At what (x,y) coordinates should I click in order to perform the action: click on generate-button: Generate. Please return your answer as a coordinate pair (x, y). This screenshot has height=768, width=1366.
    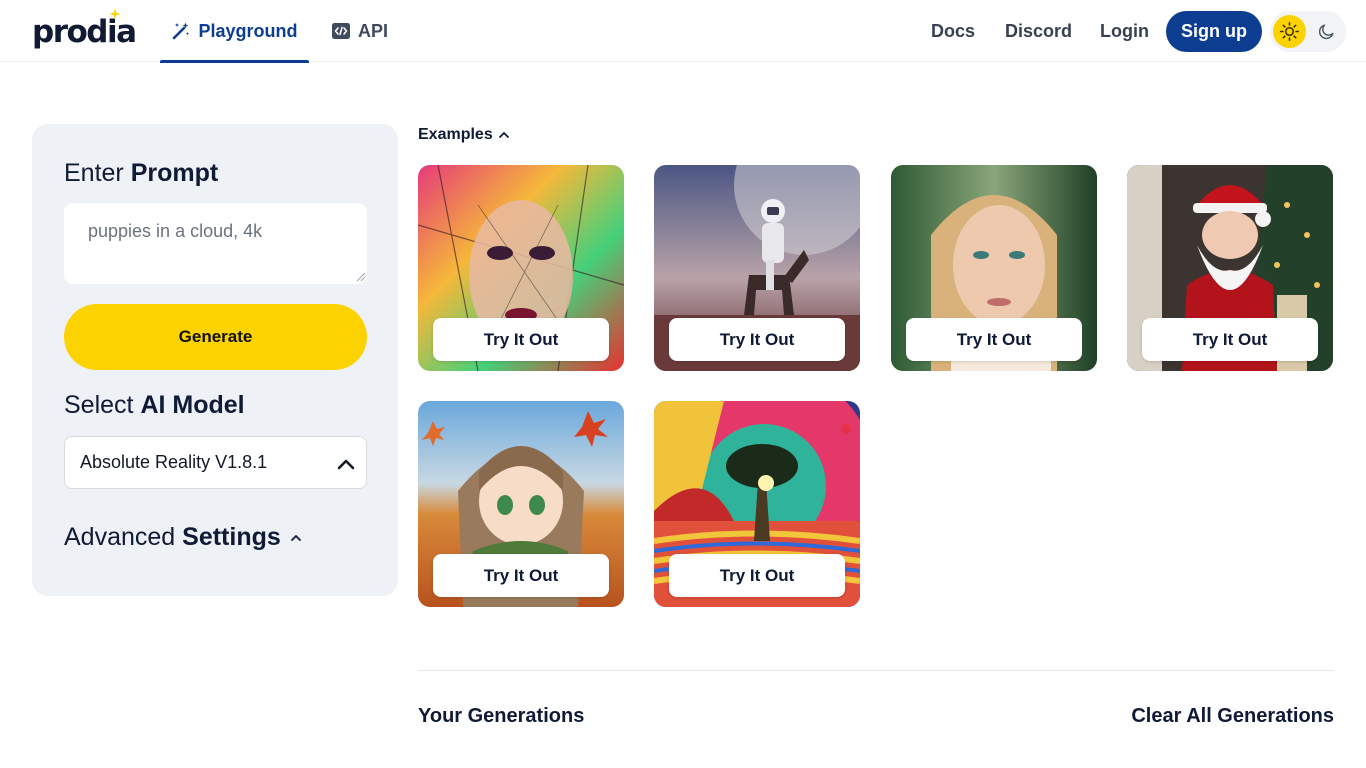
    Looking at the image, I should click on (215, 337).